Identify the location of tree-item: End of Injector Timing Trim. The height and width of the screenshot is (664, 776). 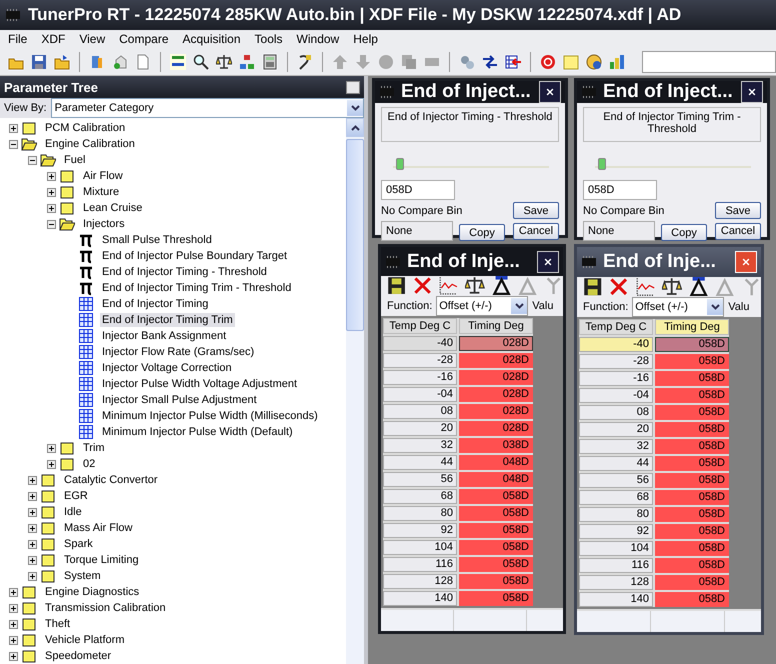
(167, 320).